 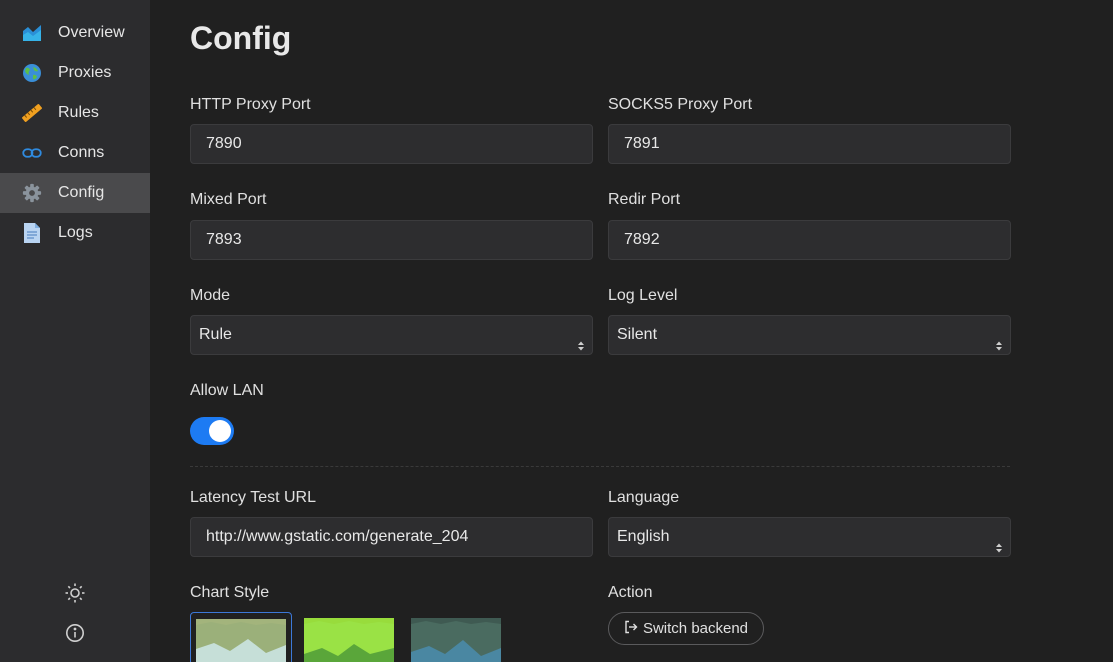 What do you see at coordinates (600, 466) in the screenshot?
I see `section-divider` at bounding box center [600, 466].